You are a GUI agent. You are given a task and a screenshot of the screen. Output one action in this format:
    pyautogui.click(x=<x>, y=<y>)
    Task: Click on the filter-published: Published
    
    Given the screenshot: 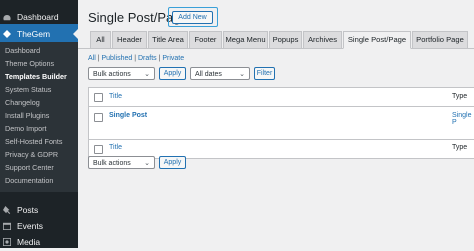 What is the action you would take?
    pyautogui.click(x=117, y=58)
    